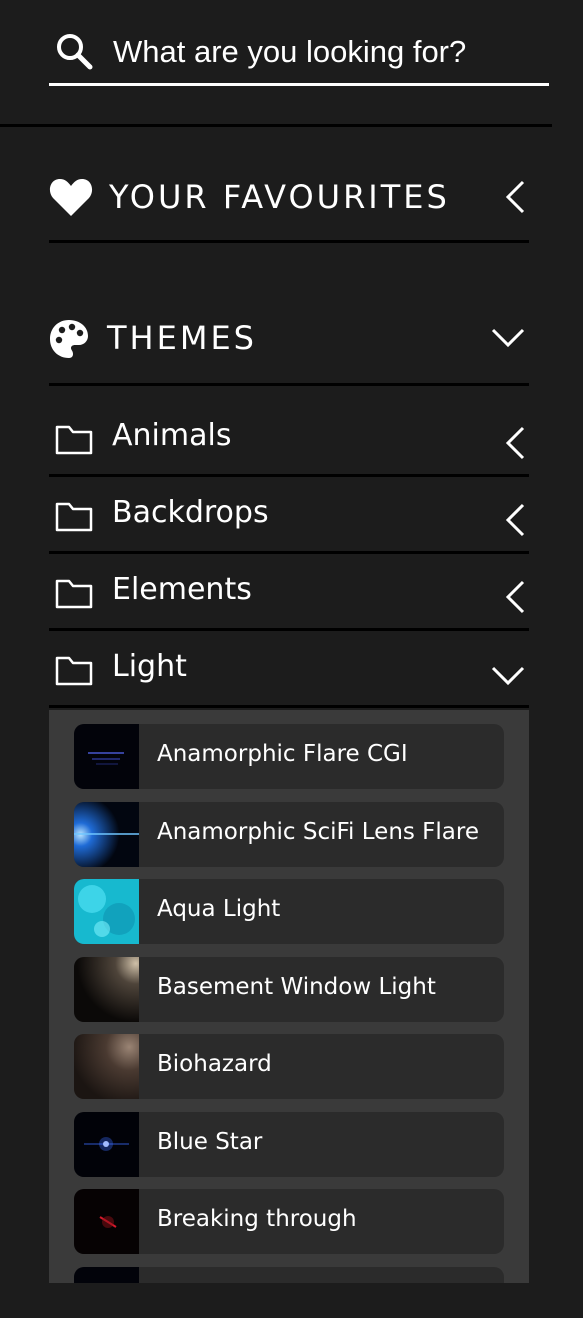 The image size is (583, 1318). What do you see at coordinates (71, 197) in the screenshot?
I see `heart-icon` at bounding box center [71, 197].